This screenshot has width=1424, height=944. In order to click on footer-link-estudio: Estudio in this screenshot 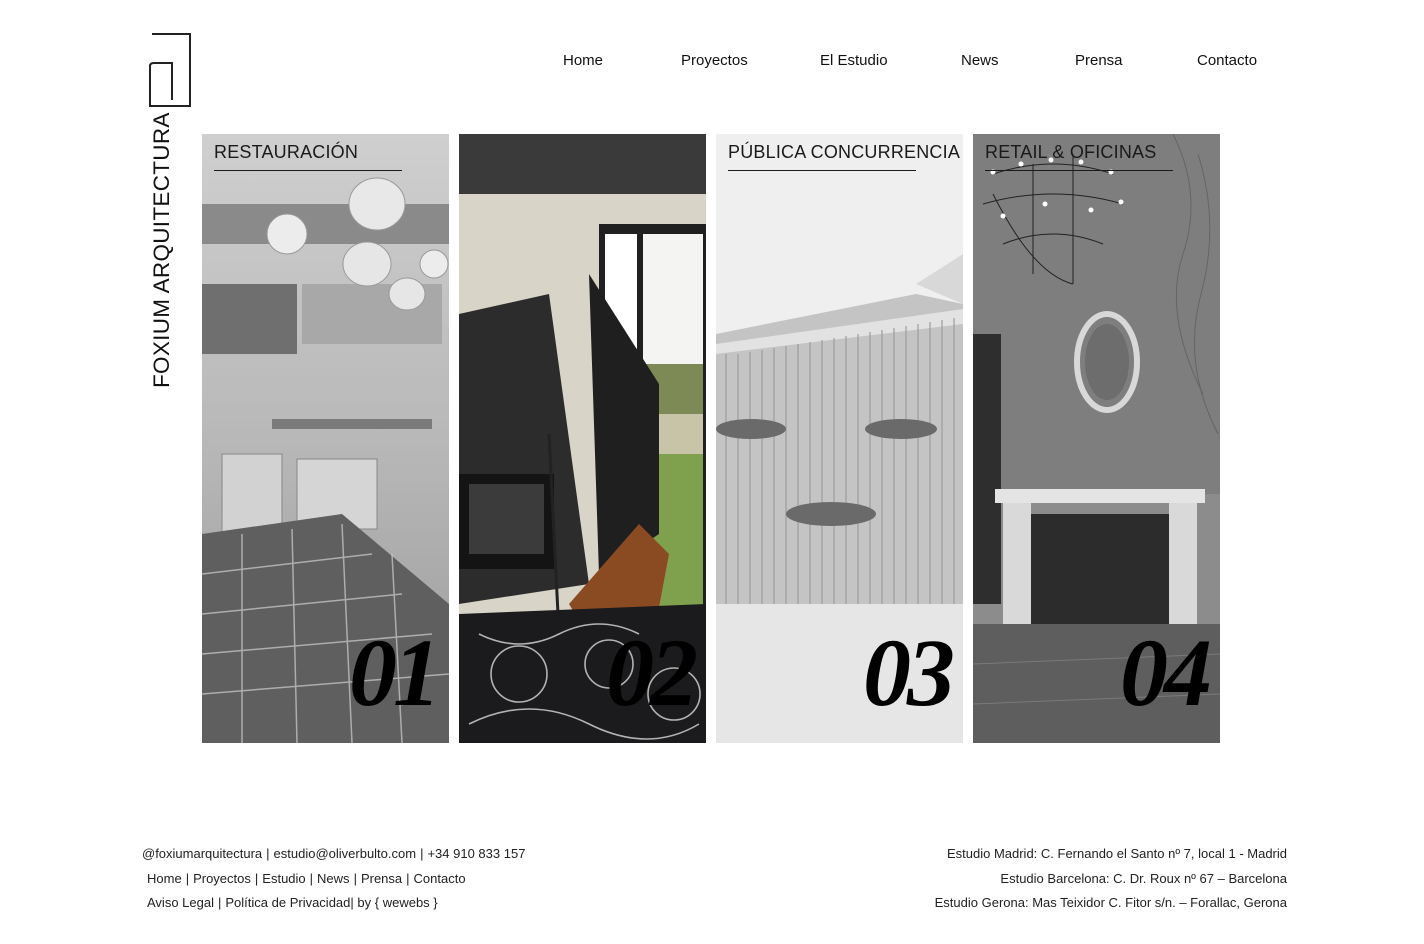, I will do `click(283, 878)`.